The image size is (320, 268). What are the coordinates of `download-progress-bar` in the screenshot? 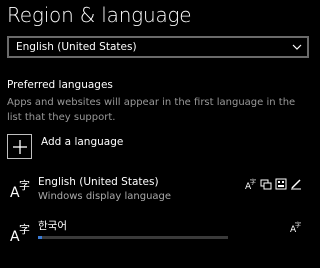 It's located at (133, 237).